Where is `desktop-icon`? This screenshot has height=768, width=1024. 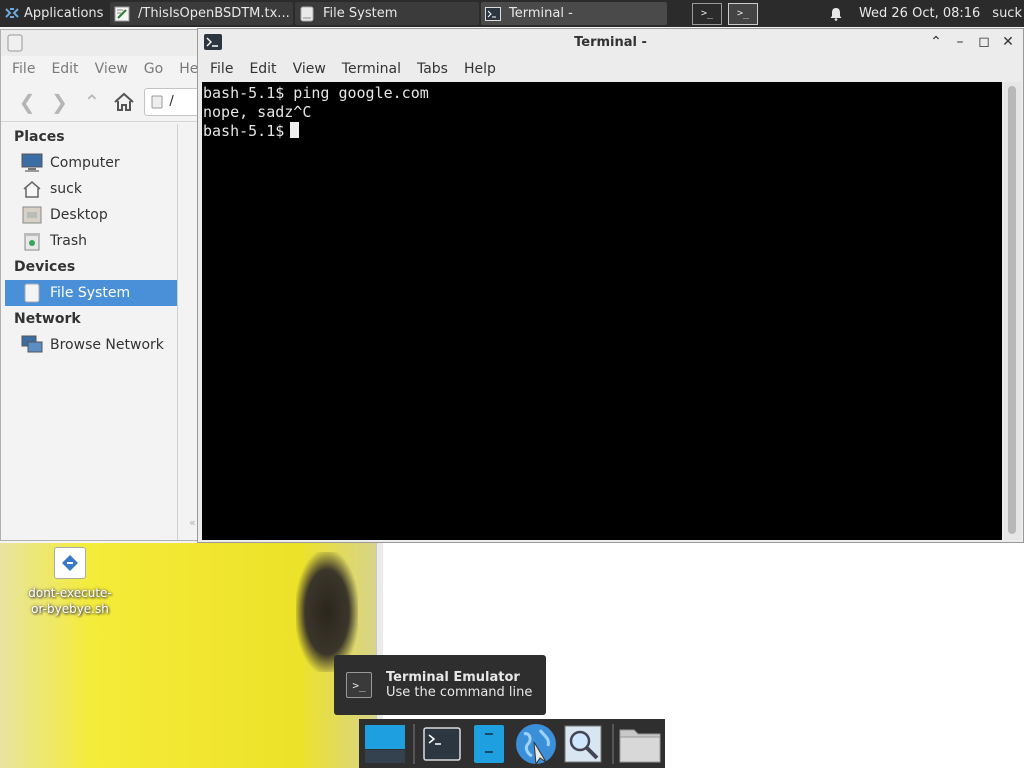
desktop-icon is located at coordinates (32, 215).